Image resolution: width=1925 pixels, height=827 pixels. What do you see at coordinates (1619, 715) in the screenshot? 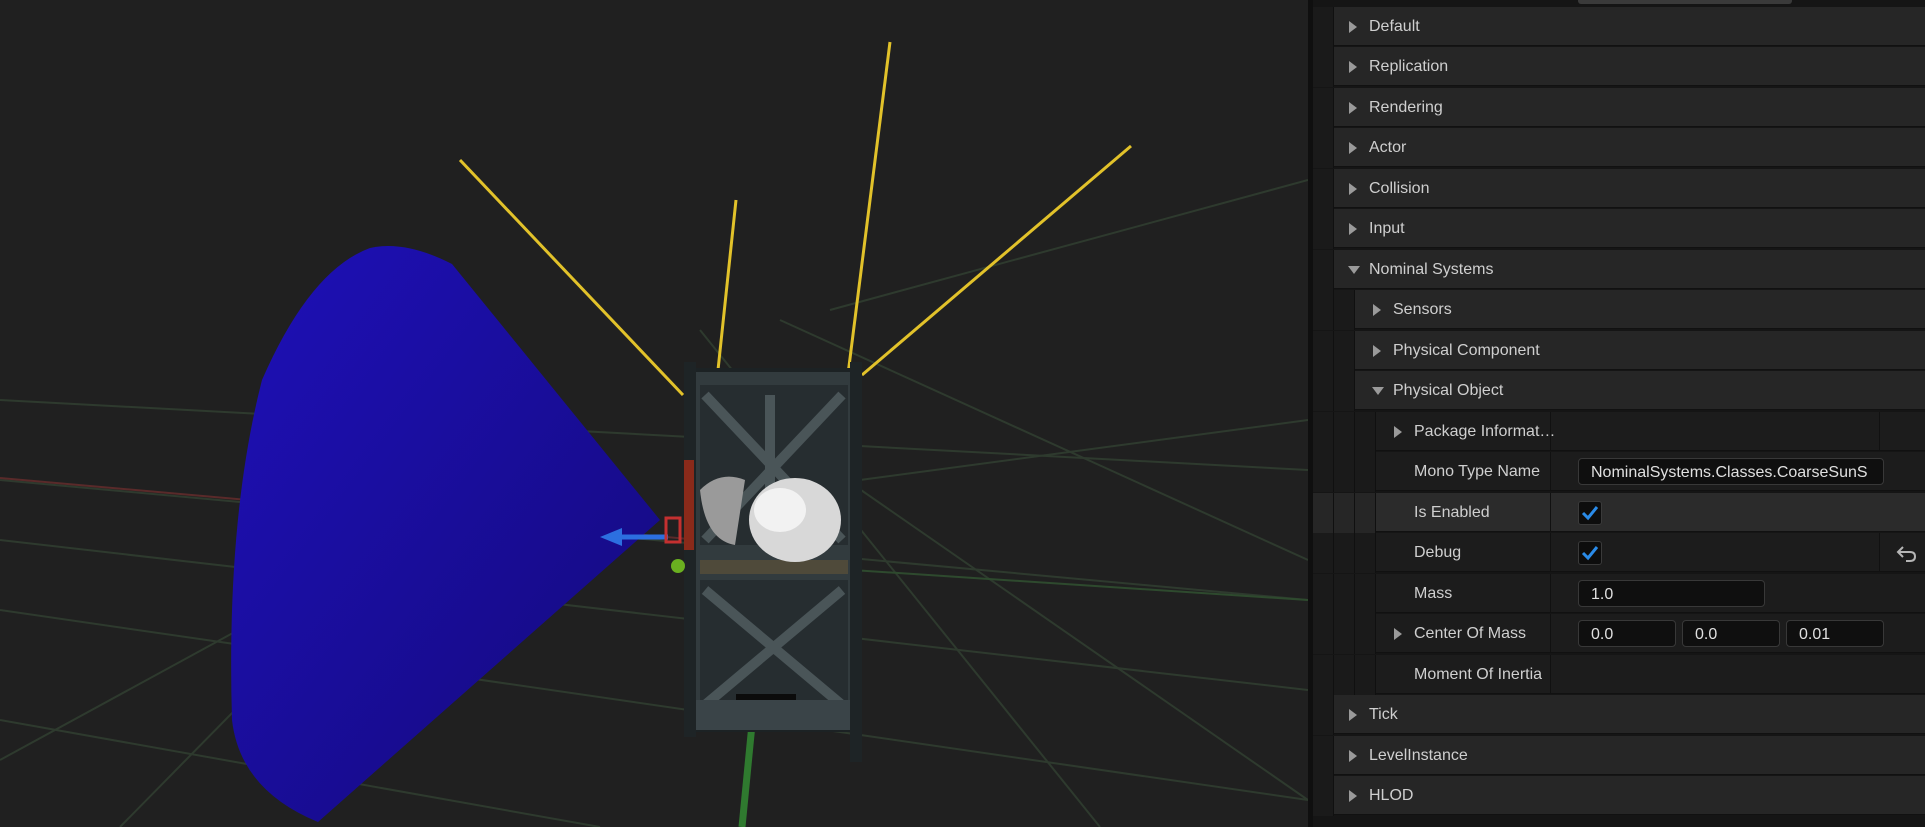
I see `category-tick: Tick` at bounding box center [1619, 715].